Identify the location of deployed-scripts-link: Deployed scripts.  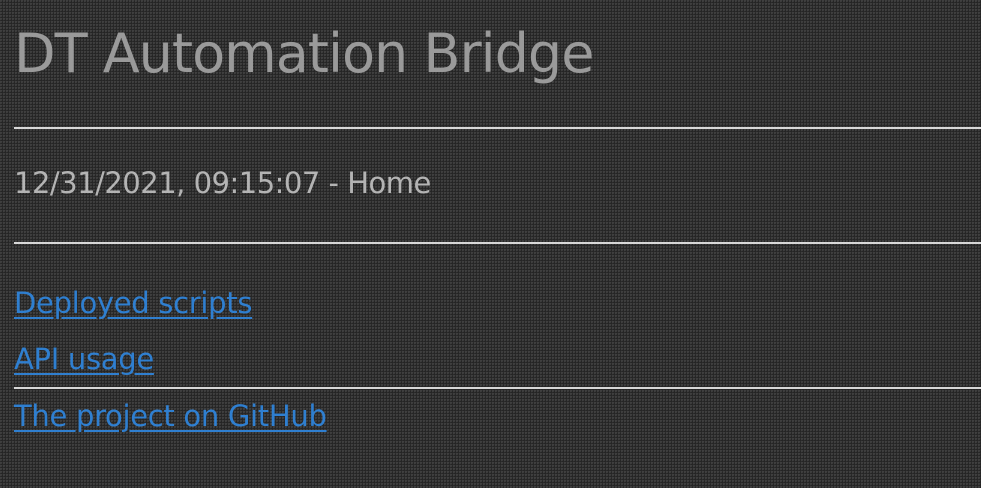
(133, 303).